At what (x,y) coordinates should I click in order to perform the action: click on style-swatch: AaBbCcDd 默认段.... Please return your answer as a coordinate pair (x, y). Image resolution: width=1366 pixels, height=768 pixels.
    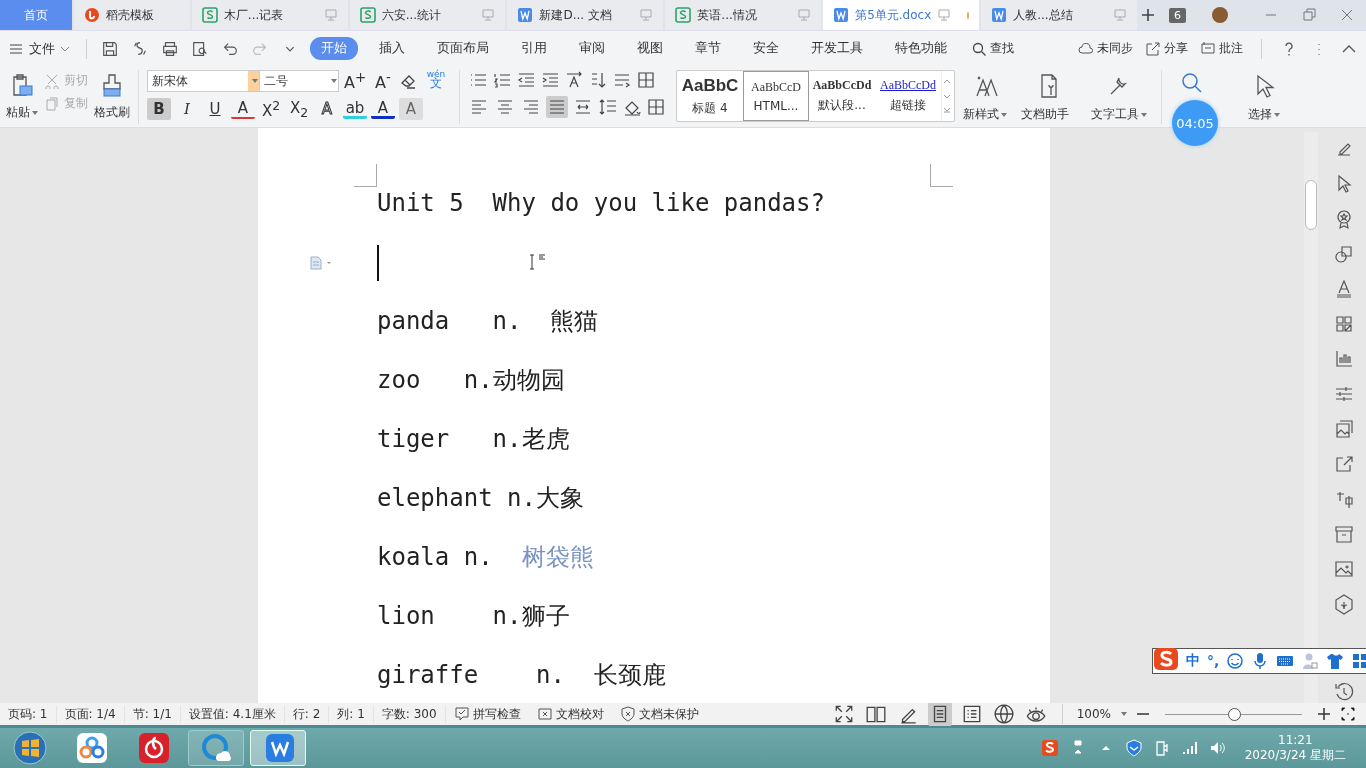
    Looking at the image, I should click on (842, 96).